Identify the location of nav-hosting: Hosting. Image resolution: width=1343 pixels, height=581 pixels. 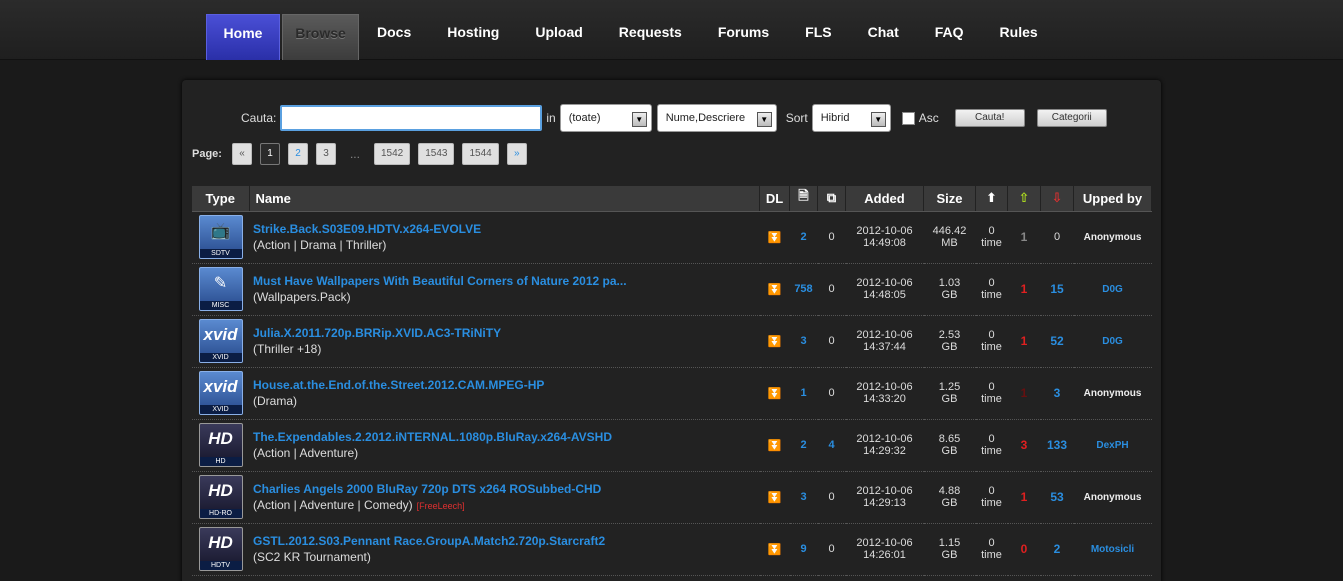
(473, 37).